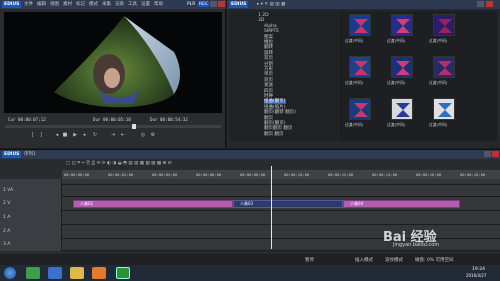  I want to click on timeline-toolbar: ▢ ◫ ⌗ ✂ ⎘ ⎙ ⟲ ⟳ ◐ ◑ ◒ ◓ ▤ ▥ ▦ ▧ ▨ ▩ ⊞ ⊟, so click(119, 163).